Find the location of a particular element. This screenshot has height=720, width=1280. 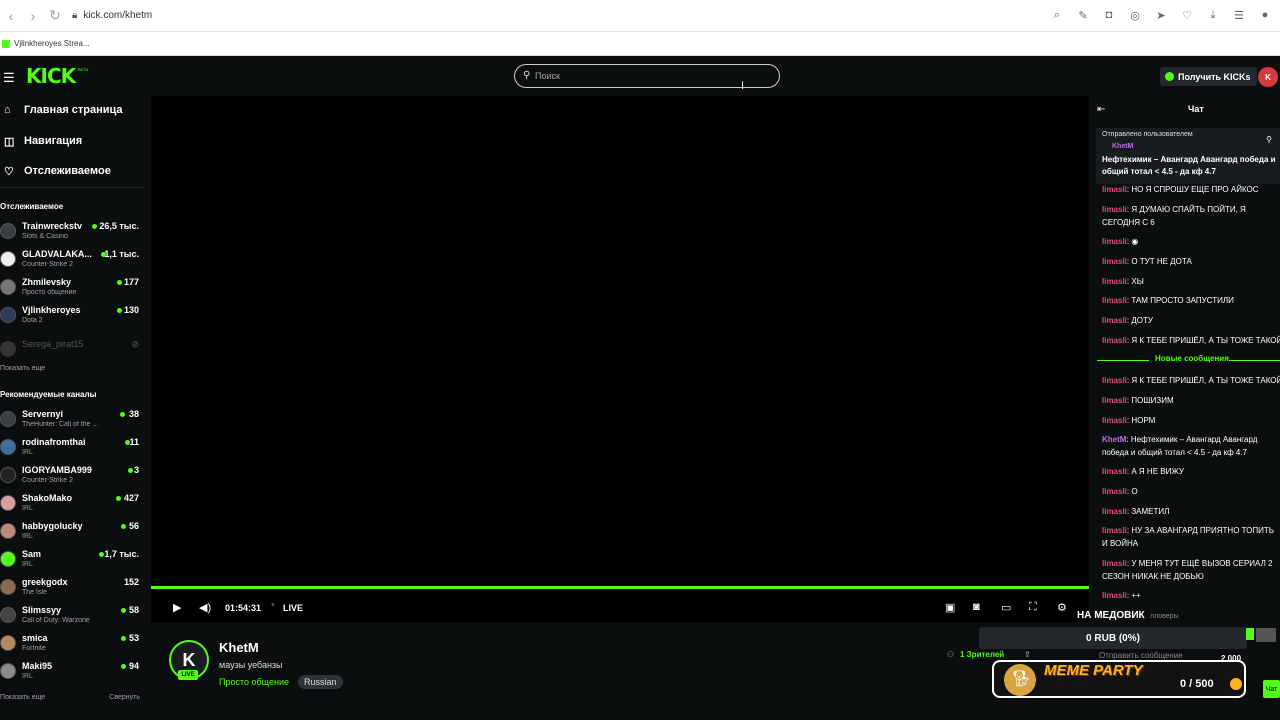

pip-icon: ▣ is located at coordinates (950, 607).